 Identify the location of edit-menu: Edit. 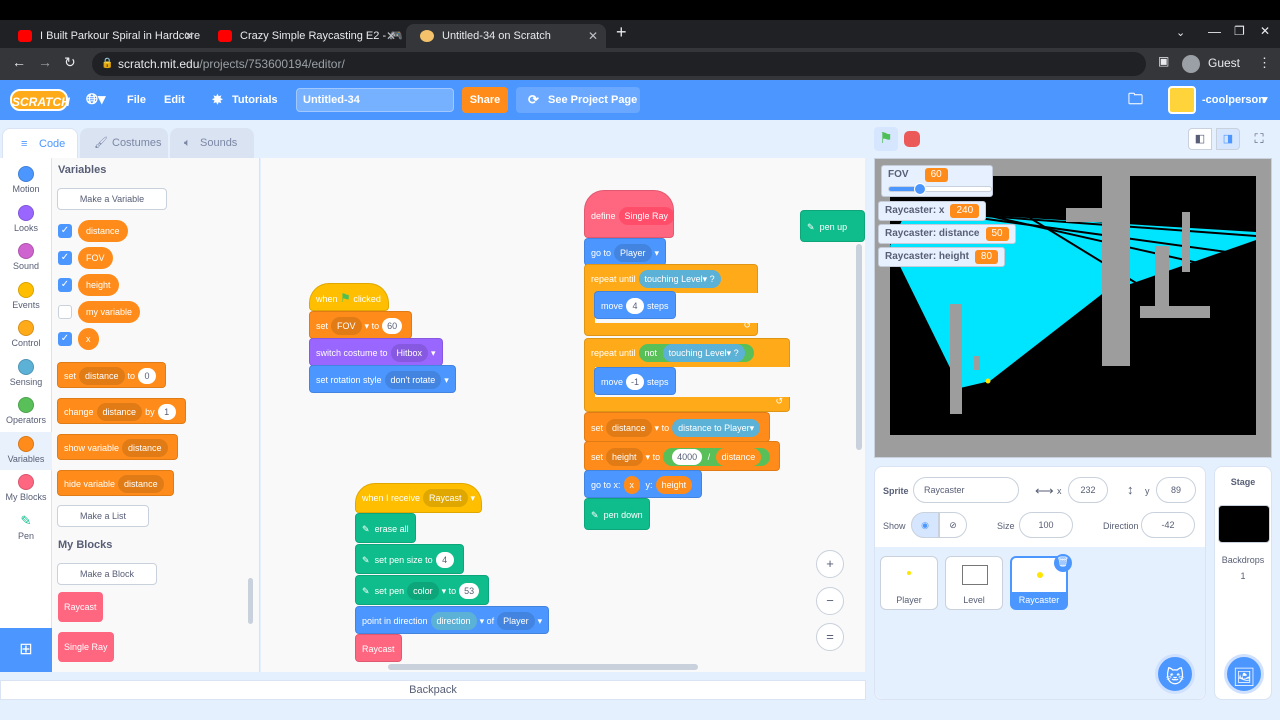
(174, 100).